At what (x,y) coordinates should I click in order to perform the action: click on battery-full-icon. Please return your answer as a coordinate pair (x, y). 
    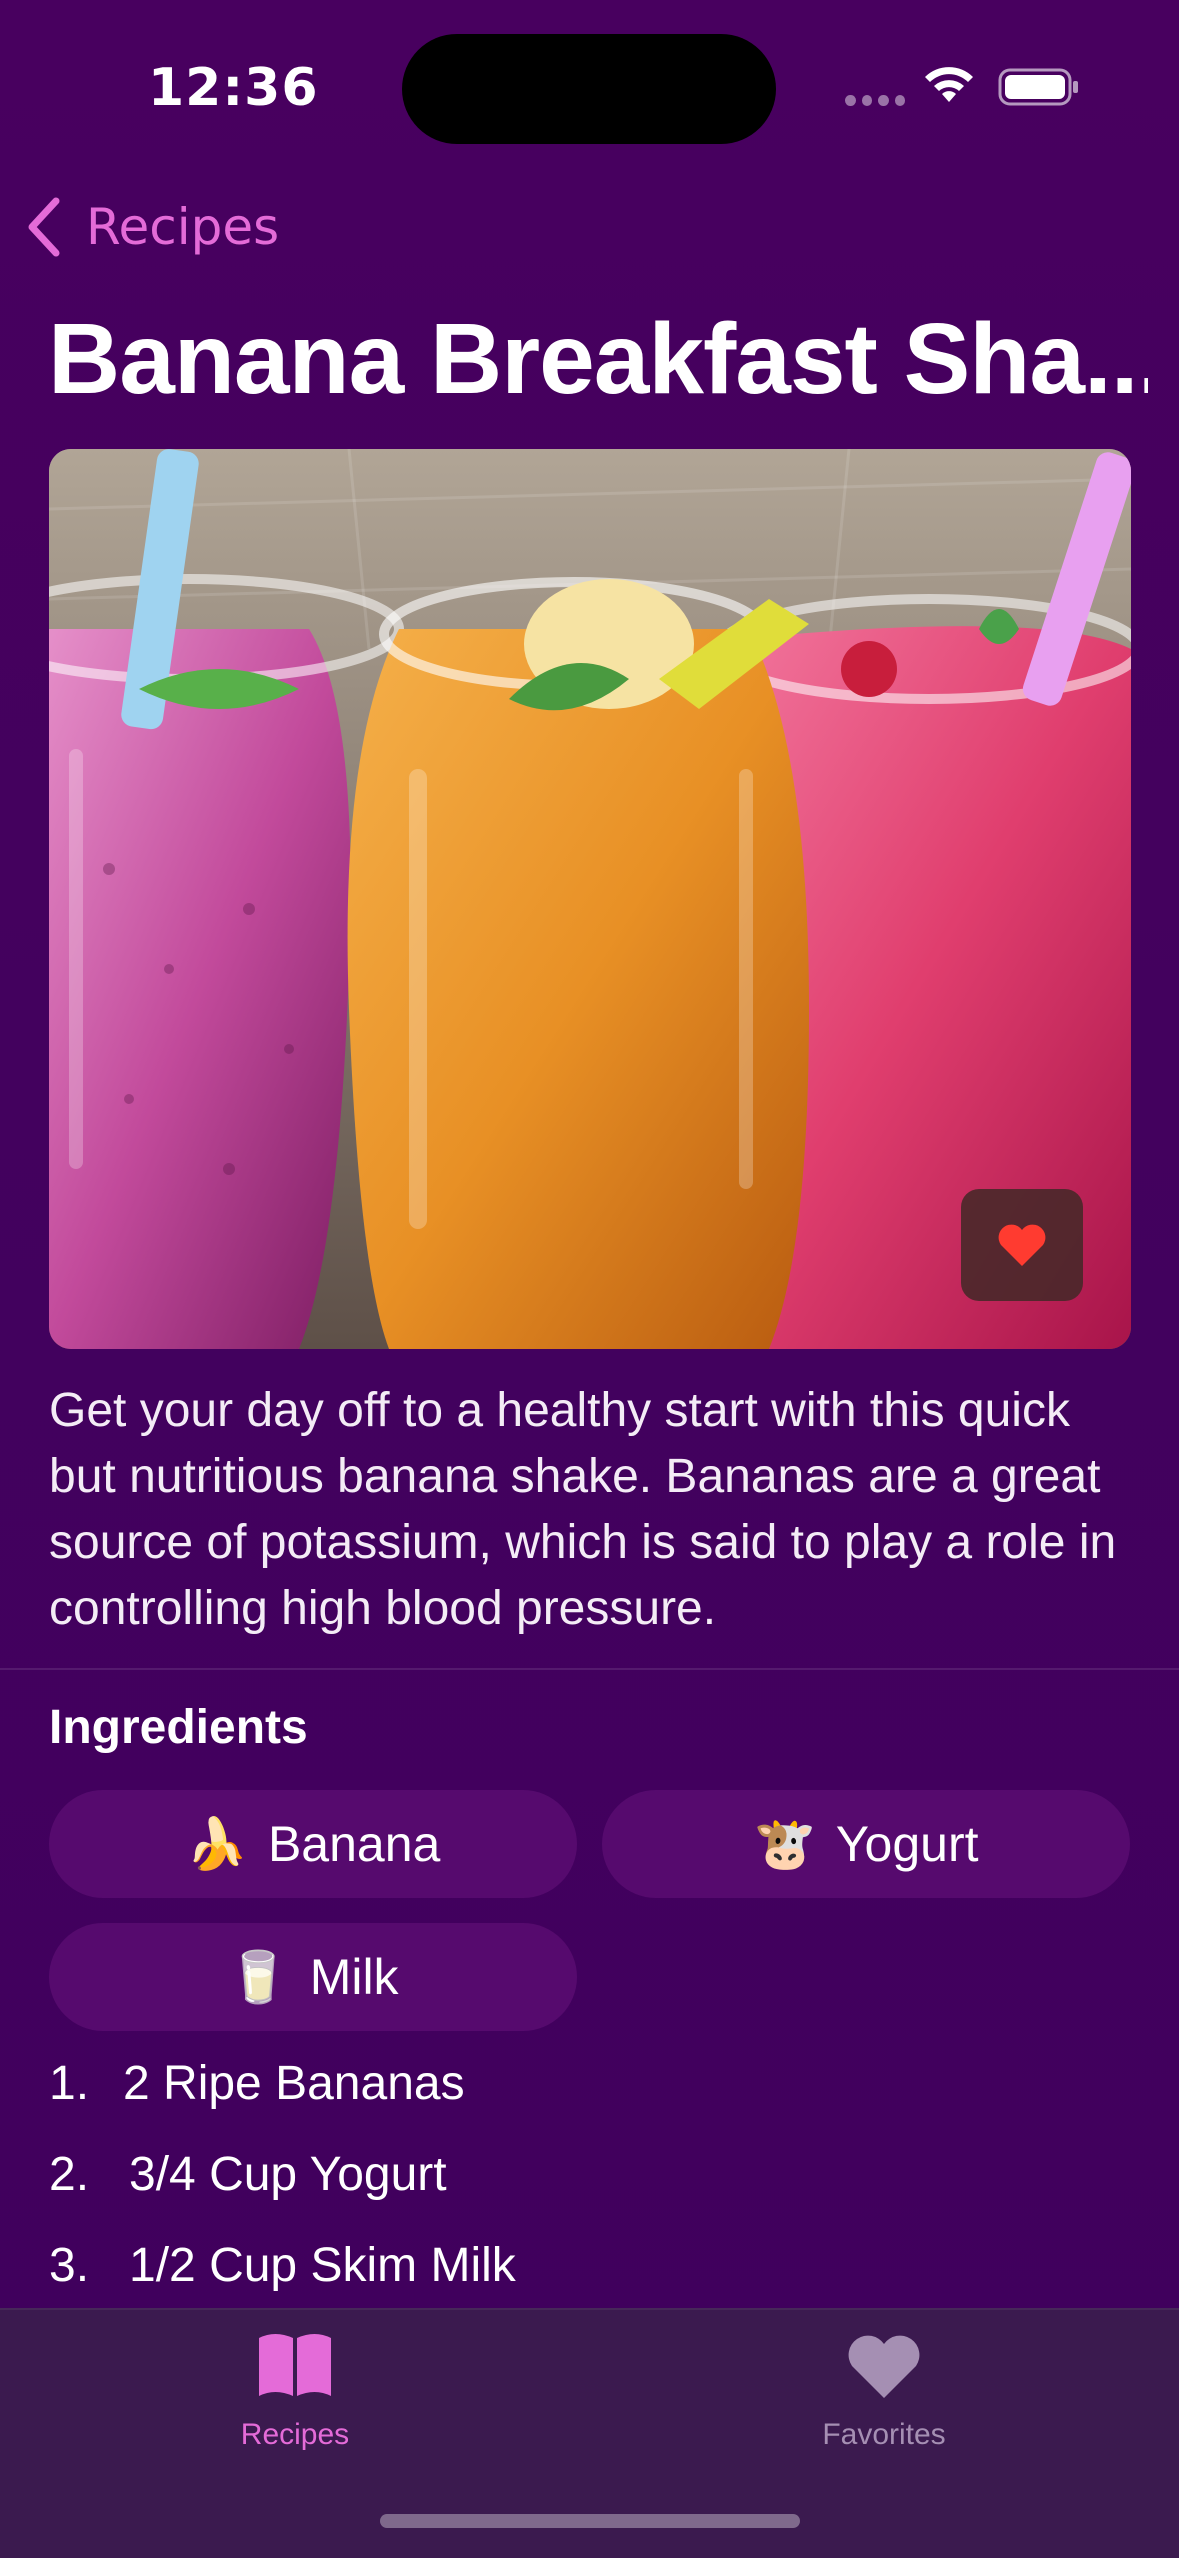
    Looking at the image, I should click on (1038, 87).